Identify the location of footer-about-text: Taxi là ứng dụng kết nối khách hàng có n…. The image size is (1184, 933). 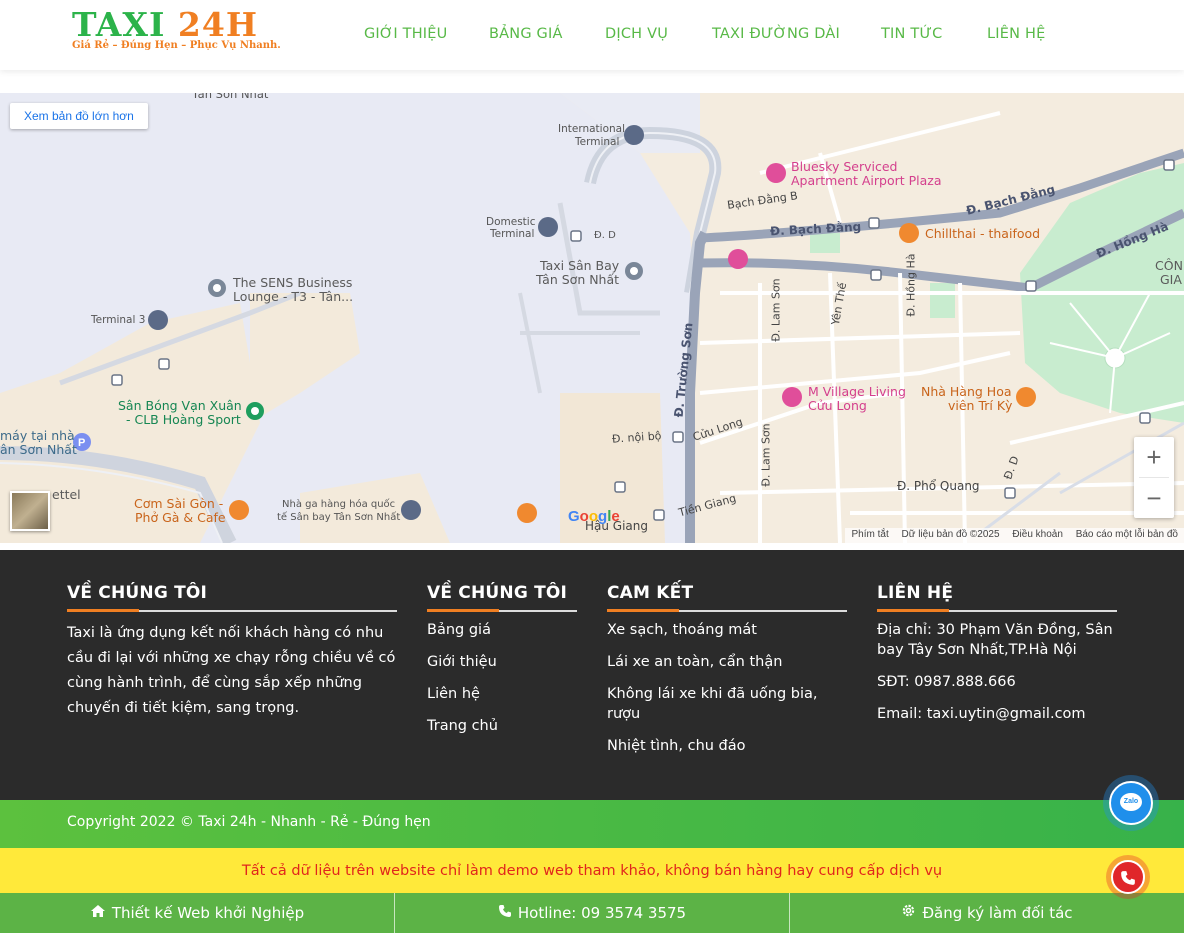
(231, 670).